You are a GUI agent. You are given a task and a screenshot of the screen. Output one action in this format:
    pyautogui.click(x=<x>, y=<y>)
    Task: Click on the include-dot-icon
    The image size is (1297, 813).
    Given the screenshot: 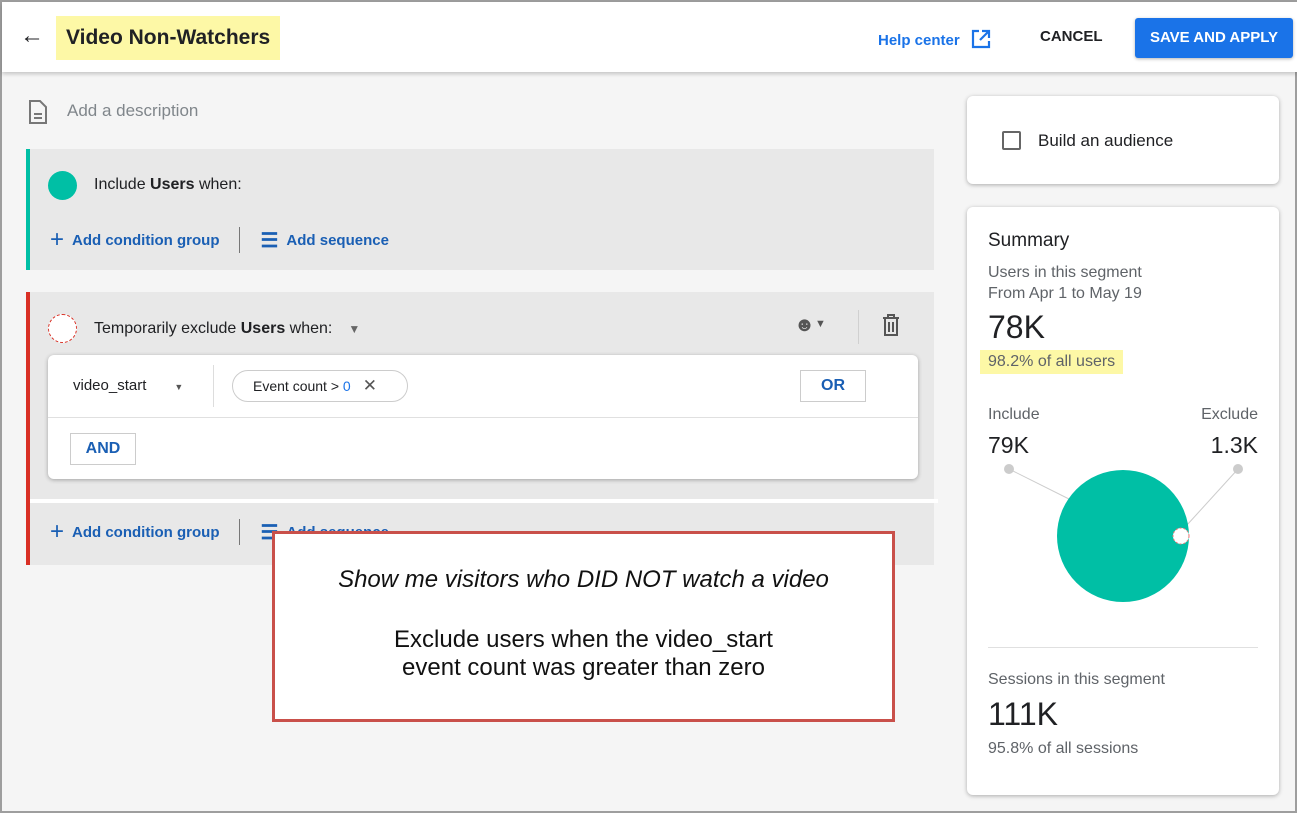 What is the action you would take?
    pyautogui.click(x=62, y=185)
    